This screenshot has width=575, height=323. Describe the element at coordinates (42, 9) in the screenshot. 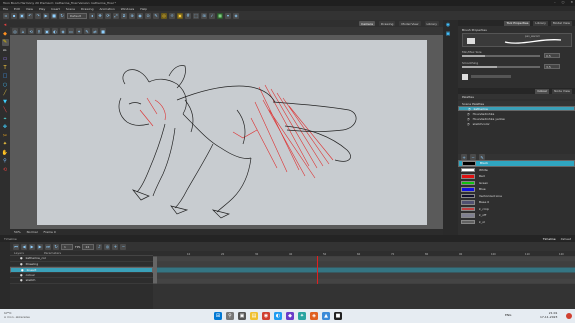

I see `menu-play: Play` at that location.